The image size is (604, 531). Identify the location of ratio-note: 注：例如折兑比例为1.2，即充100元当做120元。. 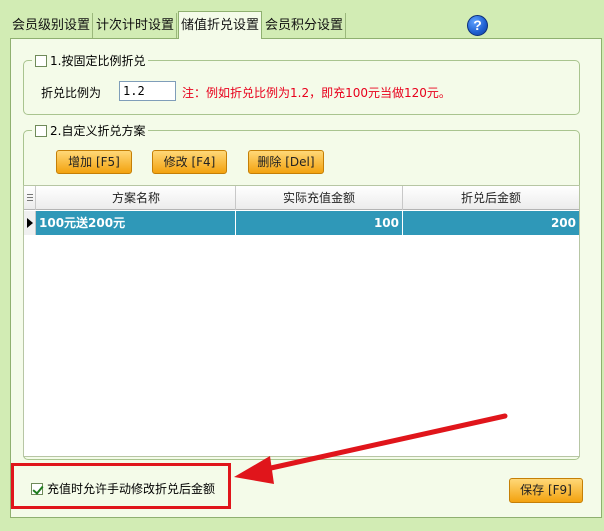
(316, 93).